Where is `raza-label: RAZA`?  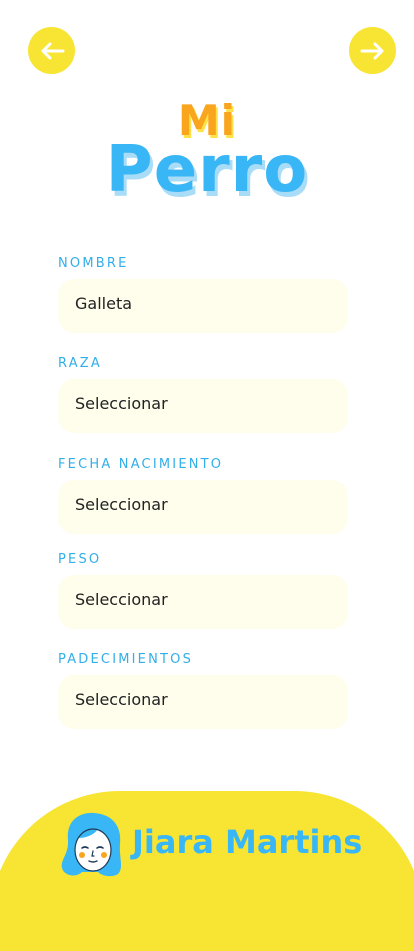 raza-label: RAZA is located at coordinates (80, 363).